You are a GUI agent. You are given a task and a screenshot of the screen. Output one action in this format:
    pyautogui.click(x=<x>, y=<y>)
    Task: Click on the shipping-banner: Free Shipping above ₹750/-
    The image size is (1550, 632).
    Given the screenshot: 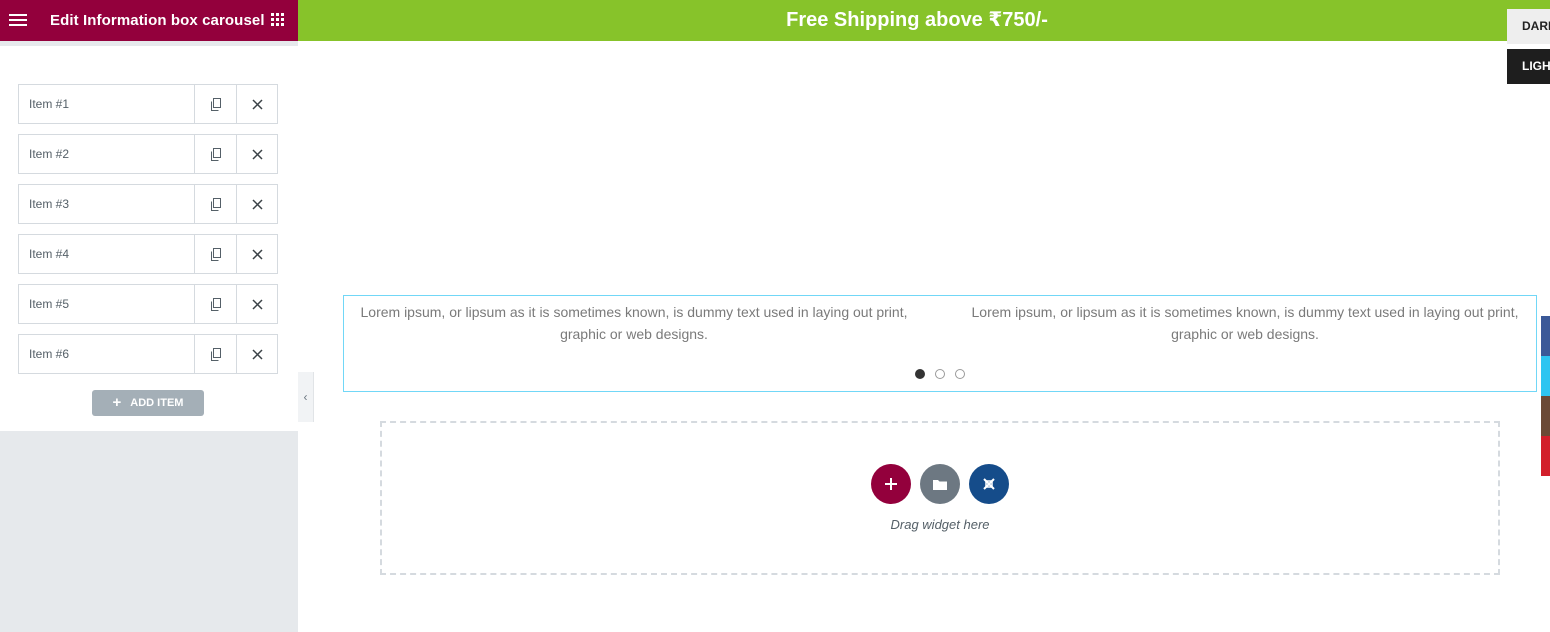 What is the action you would take?
    pyautogui.click(x=924, y=20)
    